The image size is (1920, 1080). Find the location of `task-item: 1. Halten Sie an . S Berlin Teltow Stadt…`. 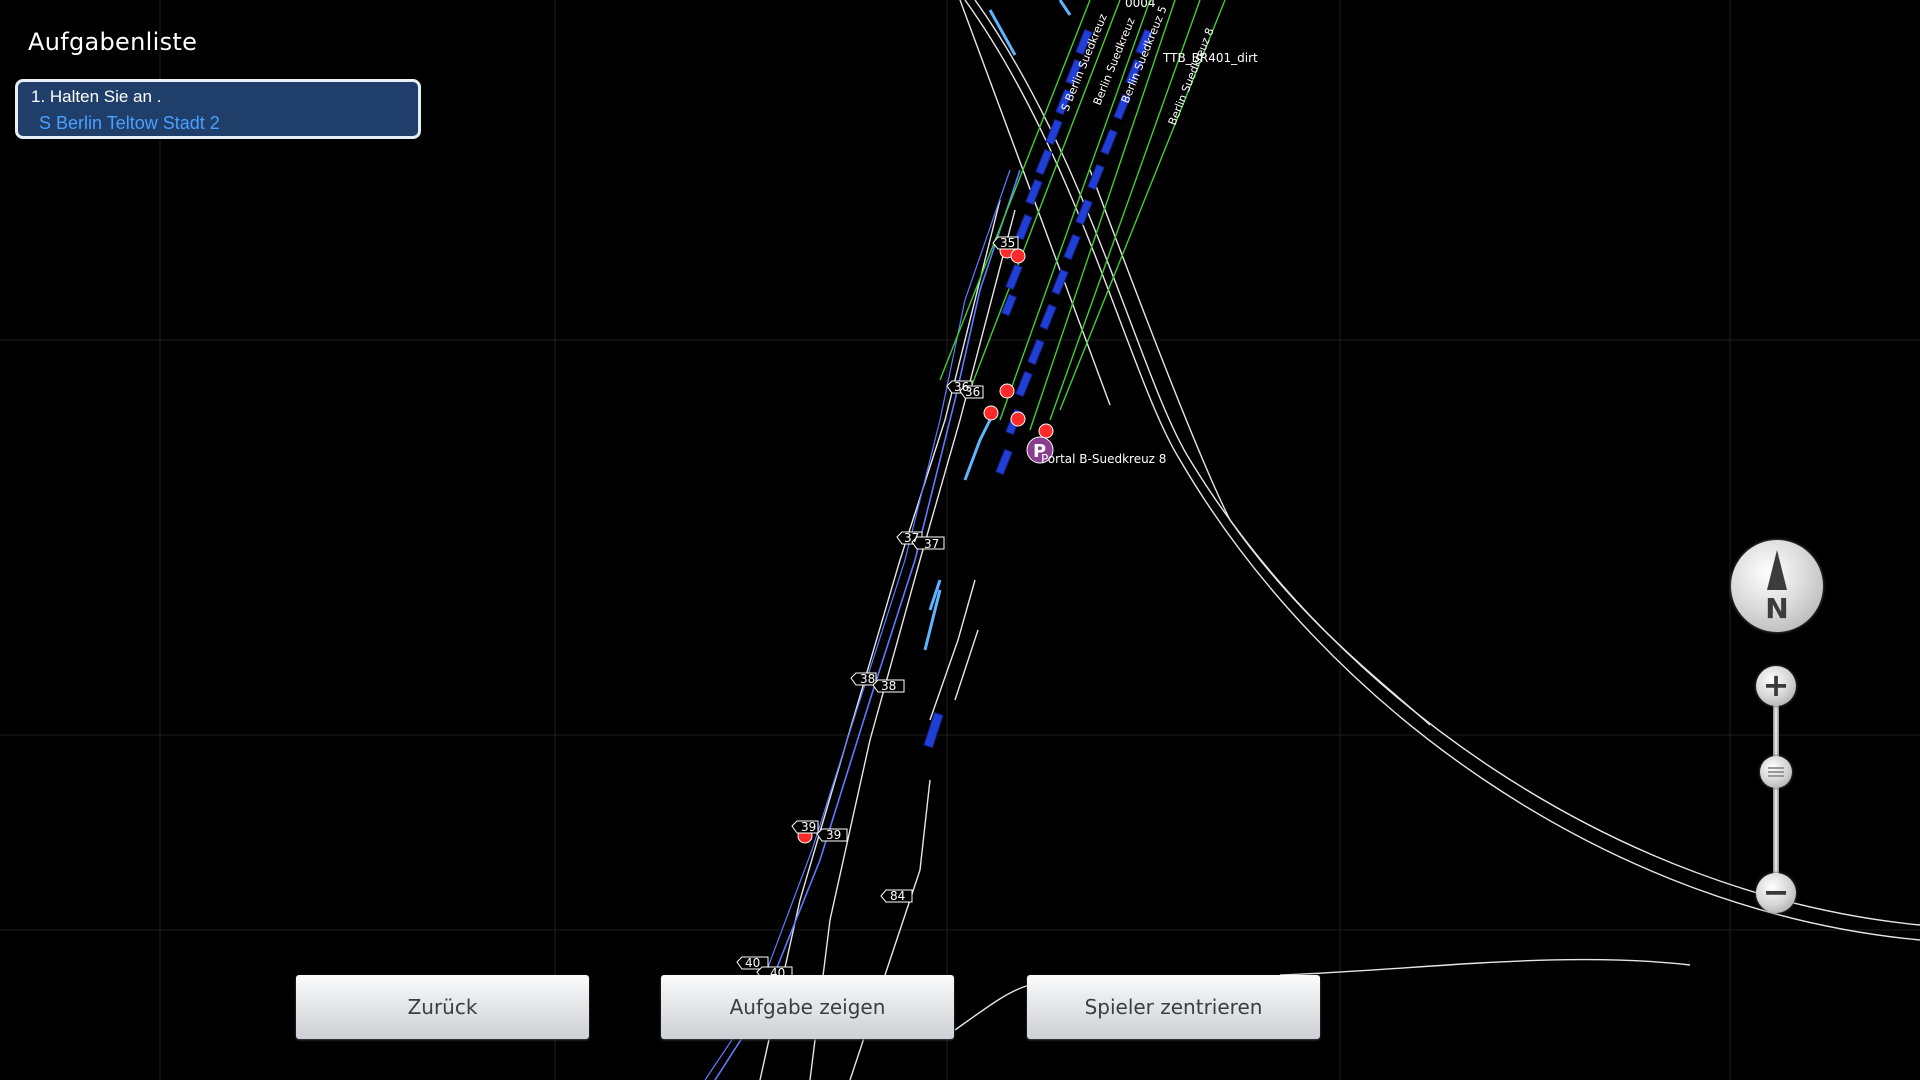

task-item: 1. Halten Sie an . S Berlin Teltow Stadt… is located at coordinates (218, 109).